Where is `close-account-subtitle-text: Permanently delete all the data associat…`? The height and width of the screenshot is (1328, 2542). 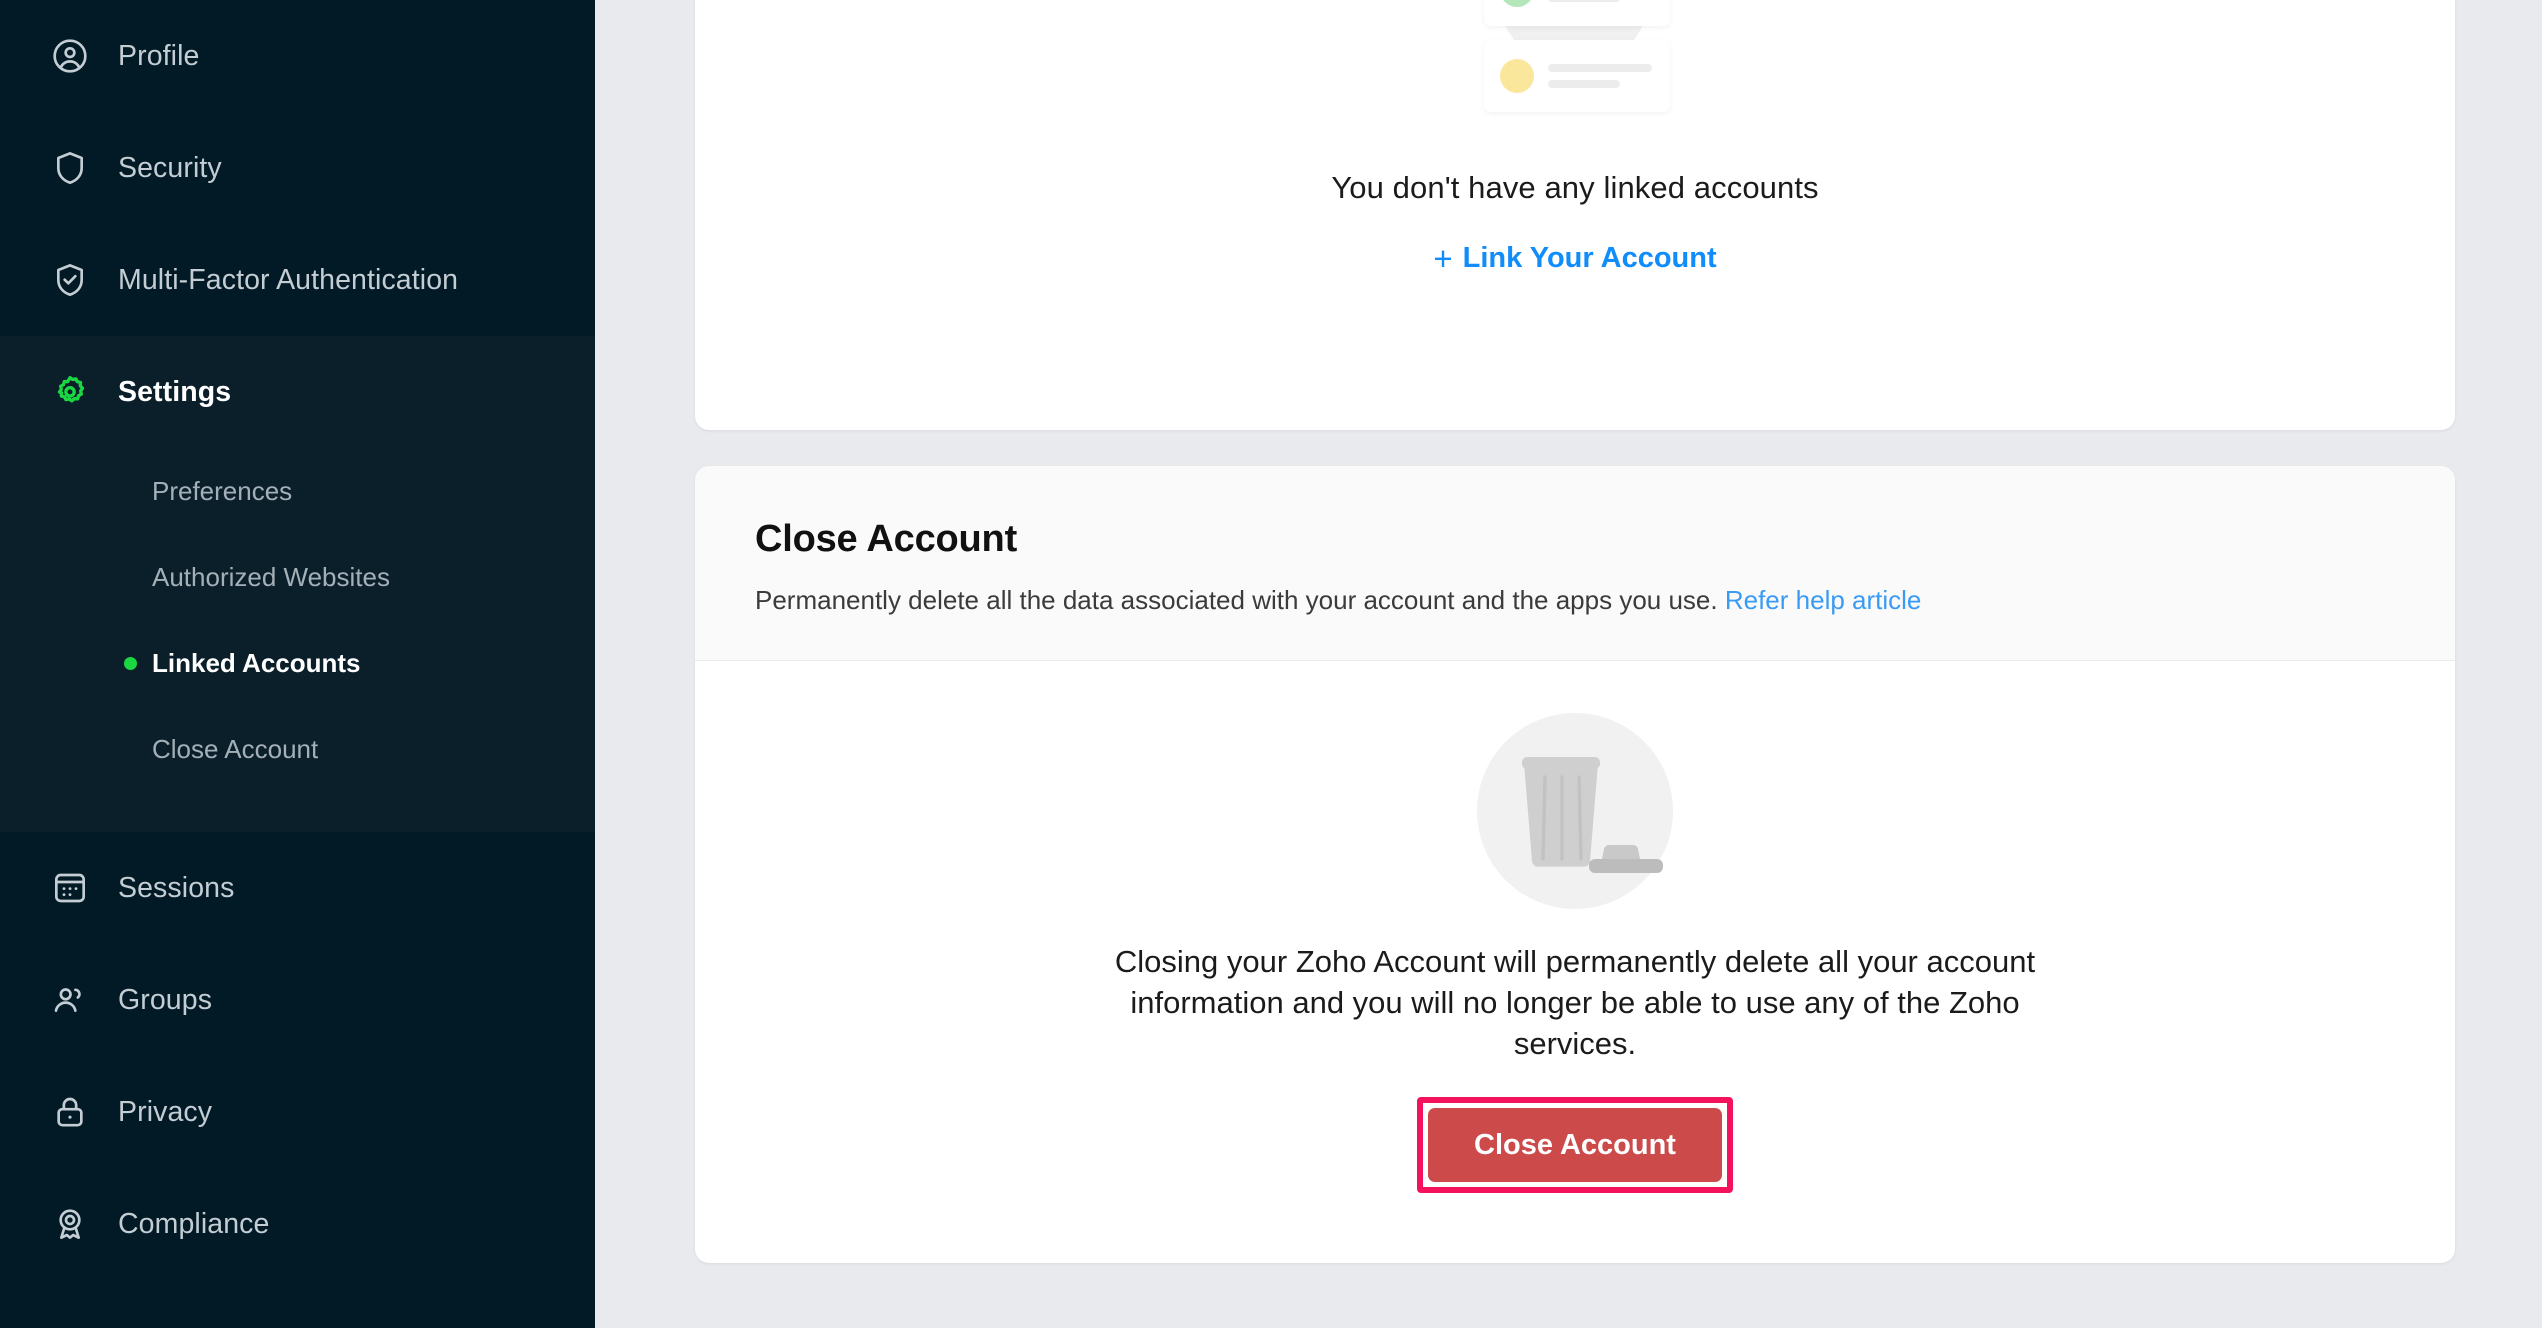 close-account-subtitle-text: Permanently delete all the data associat… is located at coordinates (1236, 600).